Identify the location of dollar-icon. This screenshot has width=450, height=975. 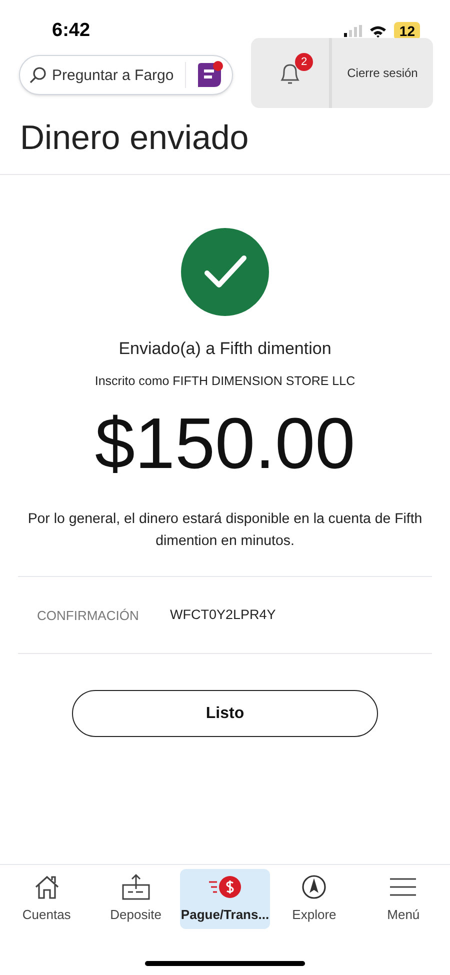
(225, 887).